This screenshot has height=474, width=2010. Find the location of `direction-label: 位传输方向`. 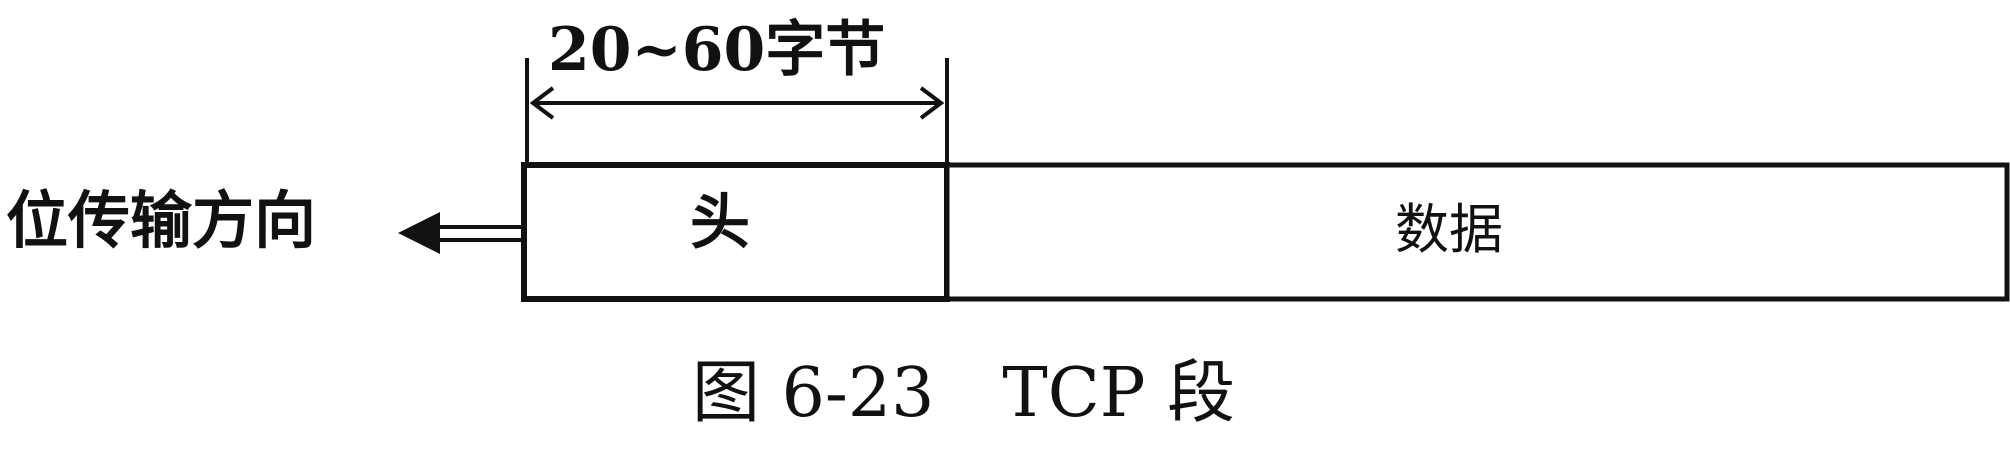

direction-label: 位传输方向 is located at coordinates (161, 220).